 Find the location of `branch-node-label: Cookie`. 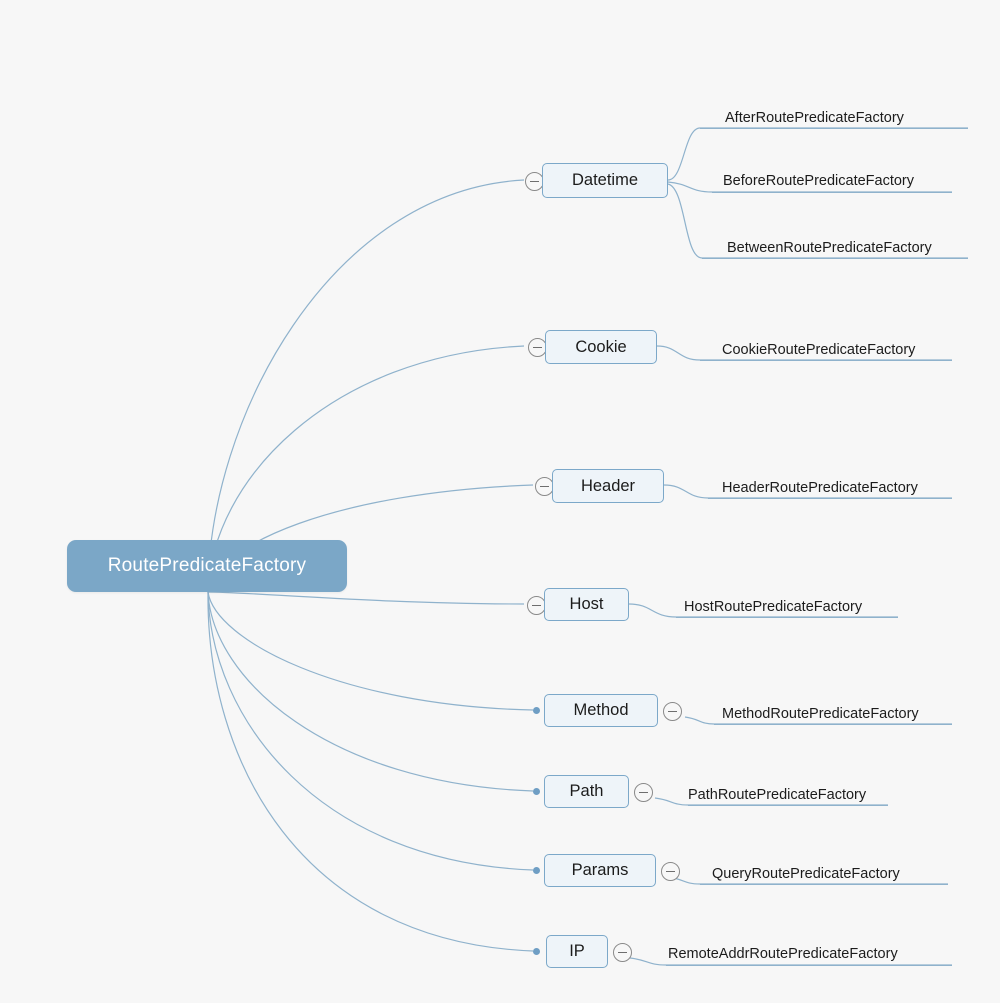

branch-node-label: Cookie is located at coordinates (601, 346).